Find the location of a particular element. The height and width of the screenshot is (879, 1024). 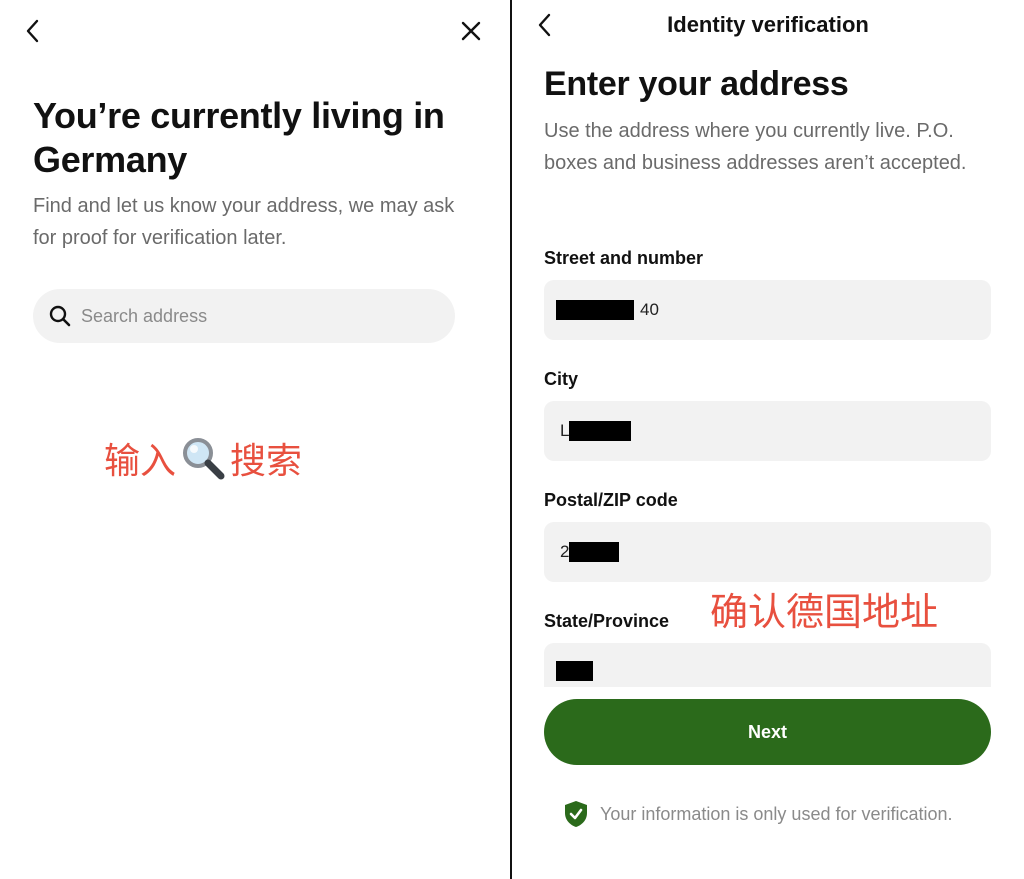

page-title: You’re currently living in Germany is located at coordinates (239, 137).